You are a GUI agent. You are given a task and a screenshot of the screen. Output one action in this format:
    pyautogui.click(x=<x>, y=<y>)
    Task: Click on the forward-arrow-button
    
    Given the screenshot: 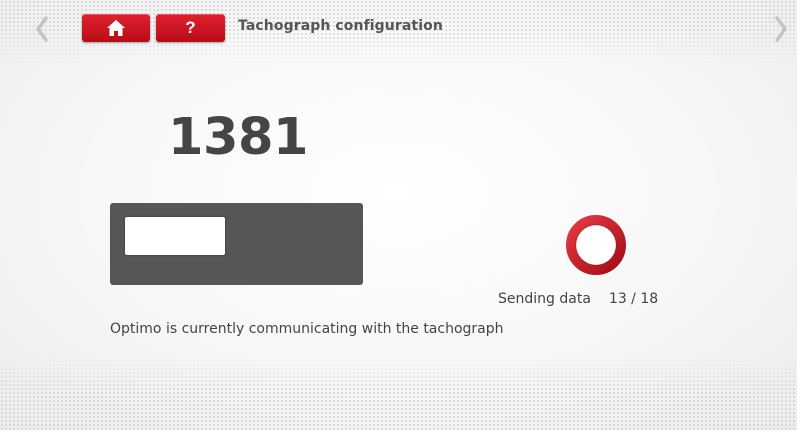 What is the action you would take?
    pyautogui.click(x=781, y=29)
    